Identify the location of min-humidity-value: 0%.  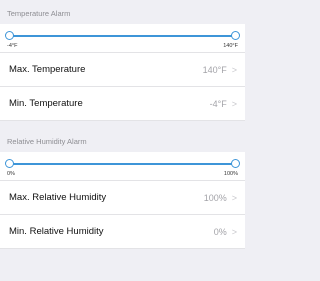
(220, 231).